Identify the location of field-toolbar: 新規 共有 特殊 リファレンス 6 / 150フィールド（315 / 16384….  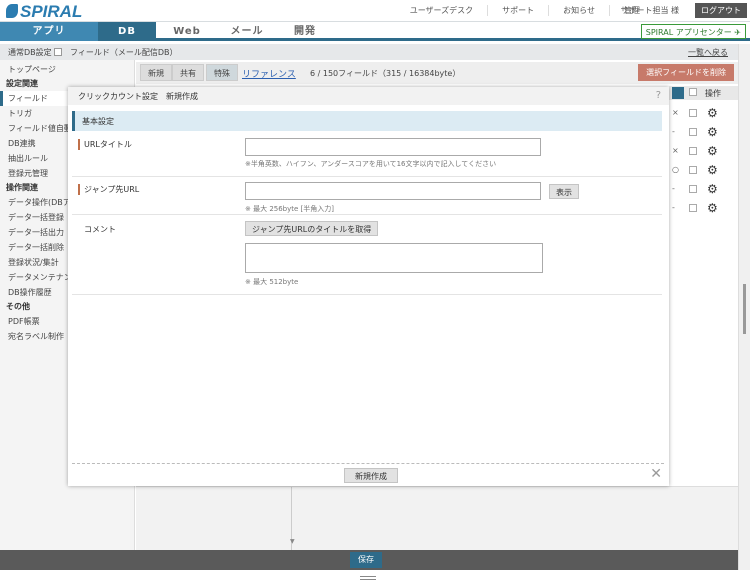
(437, 73).